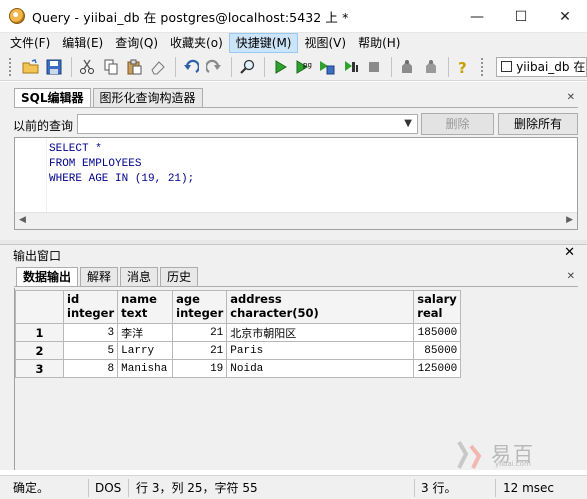  Describe the element at coordinates (39, 332) in the screenshot. I see `row-number: 1` at that location.